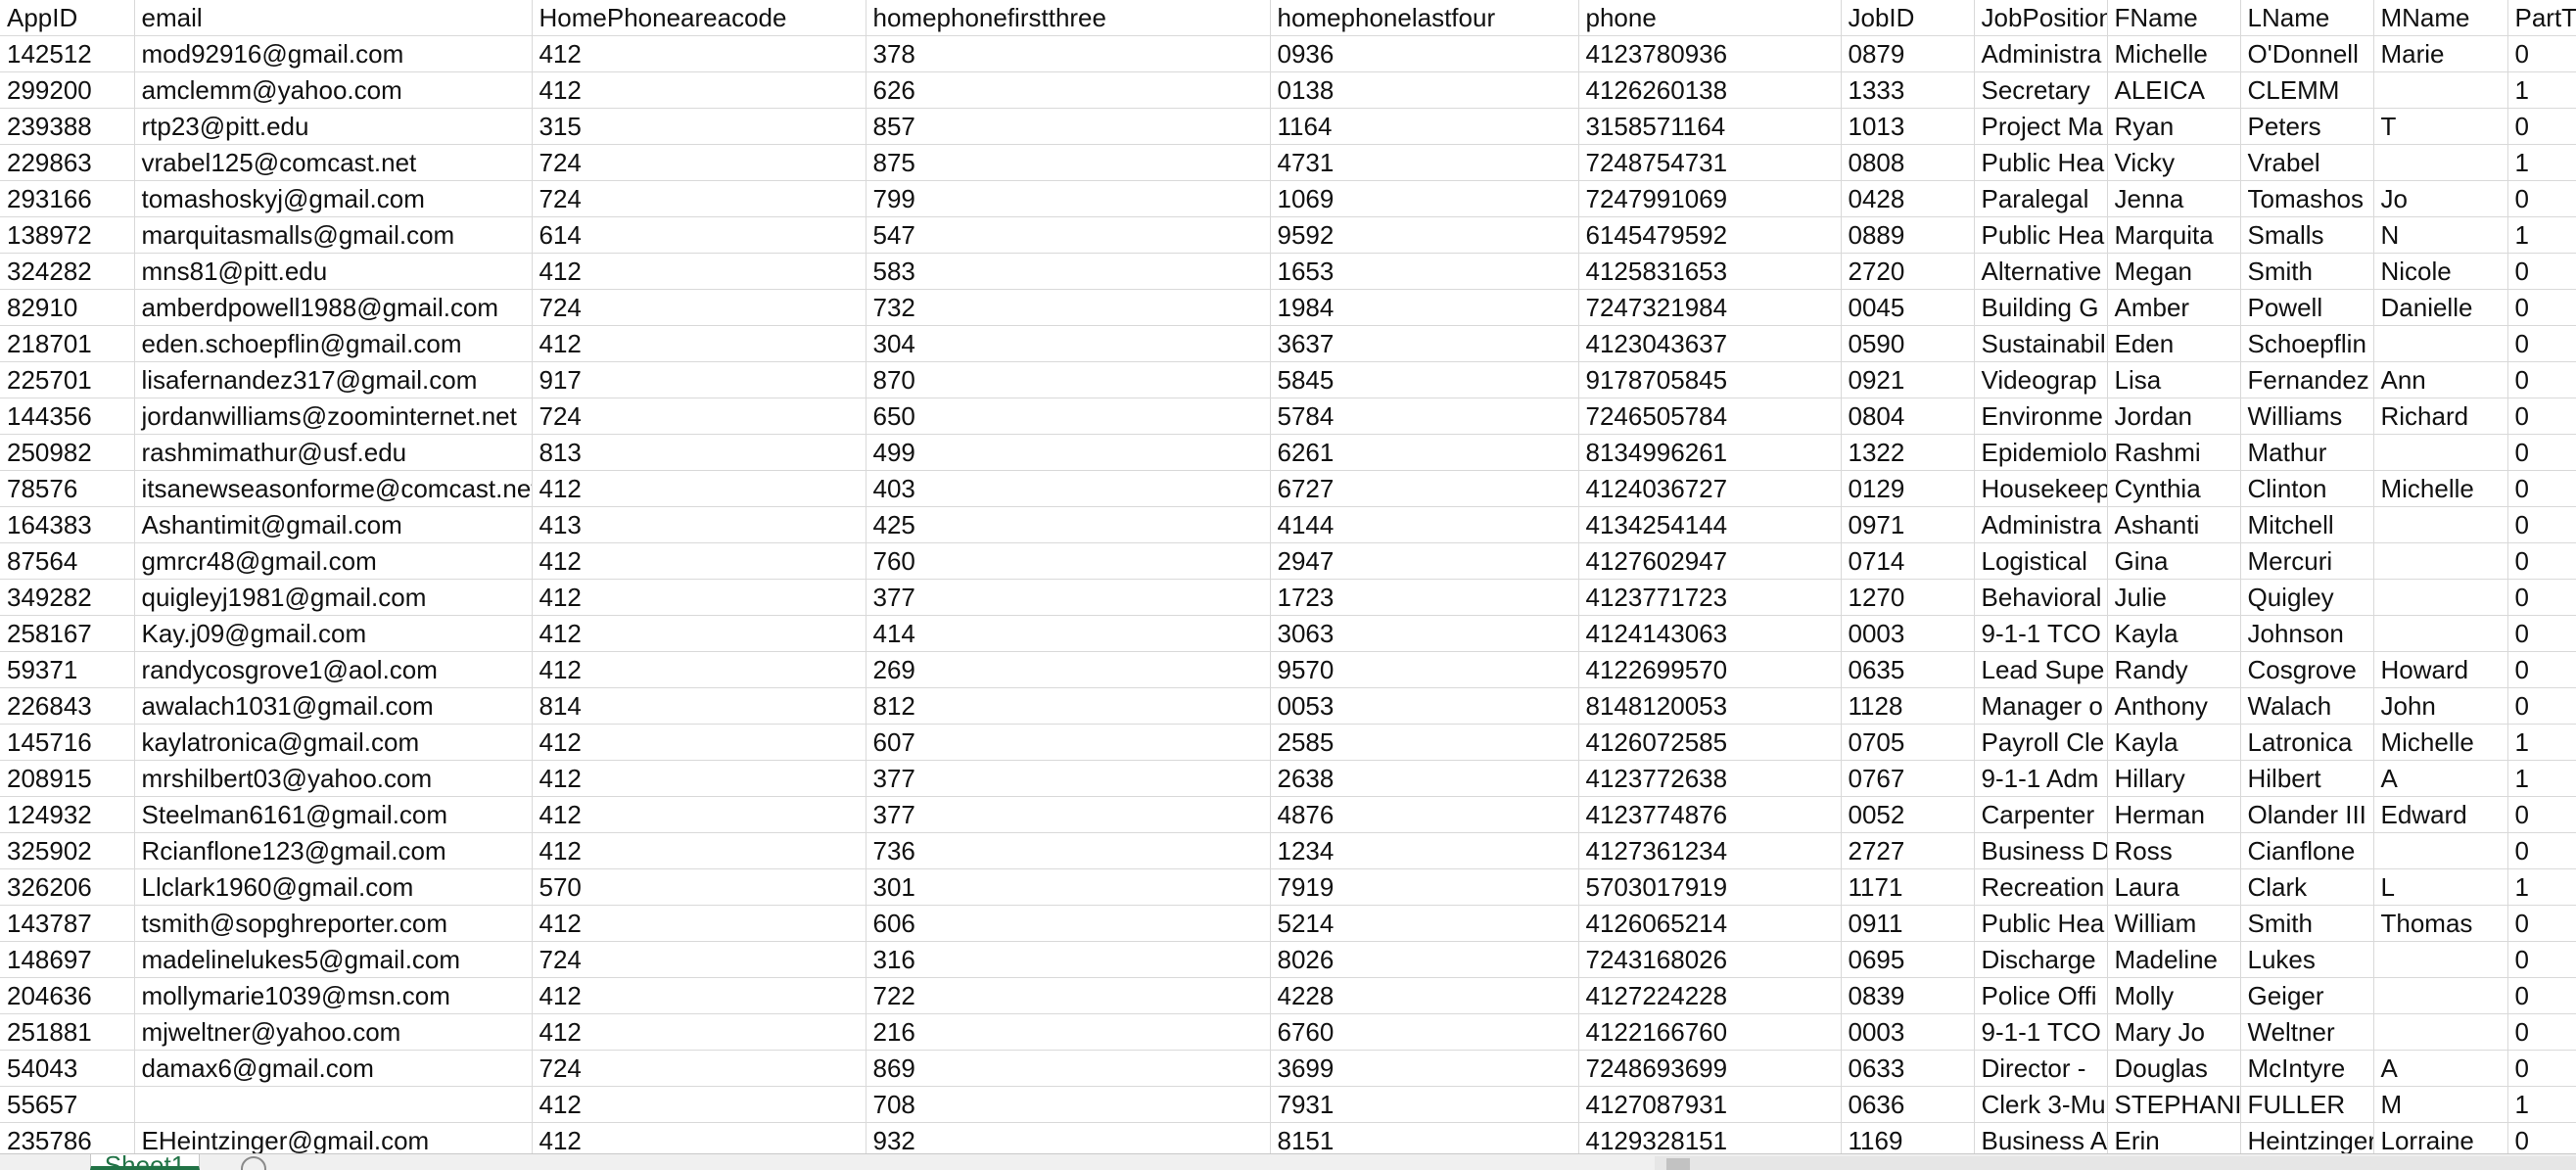  I want to click on table-cell: 9178705845, so click(1710, 379).